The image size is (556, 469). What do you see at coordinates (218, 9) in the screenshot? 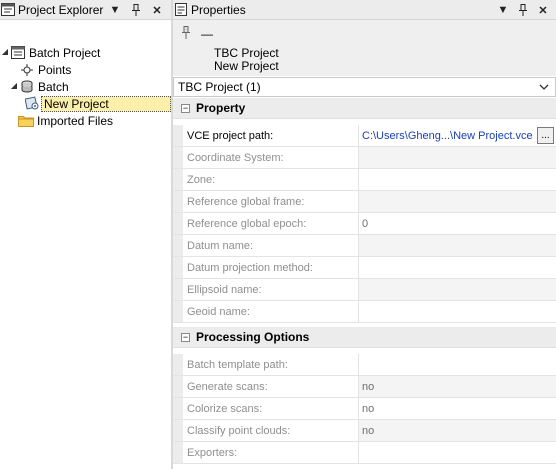
I see `properties-title: Properties` at bounding box center [218, 9].